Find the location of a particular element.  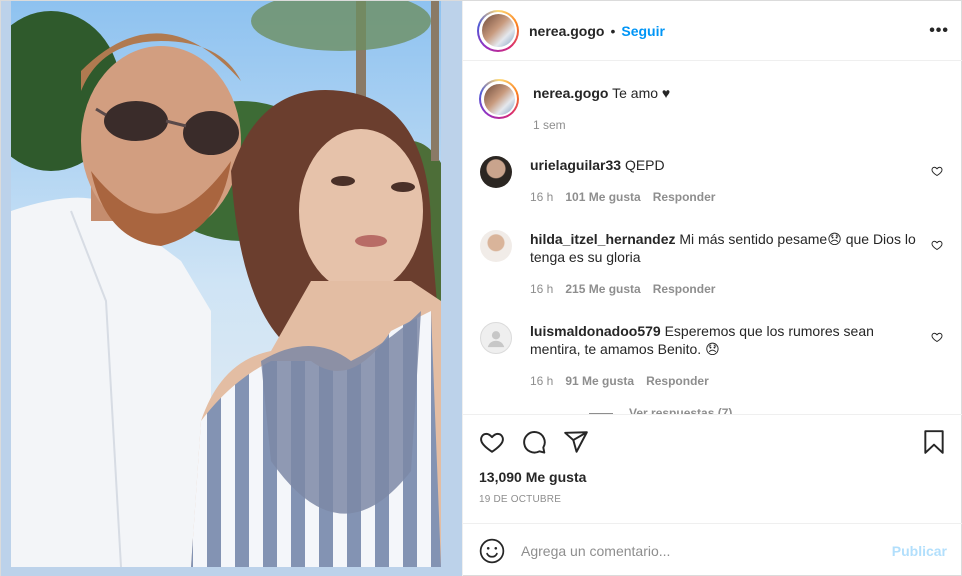

view-replies-label: Ver respuestas (7) is located at coordinates (681, 410).